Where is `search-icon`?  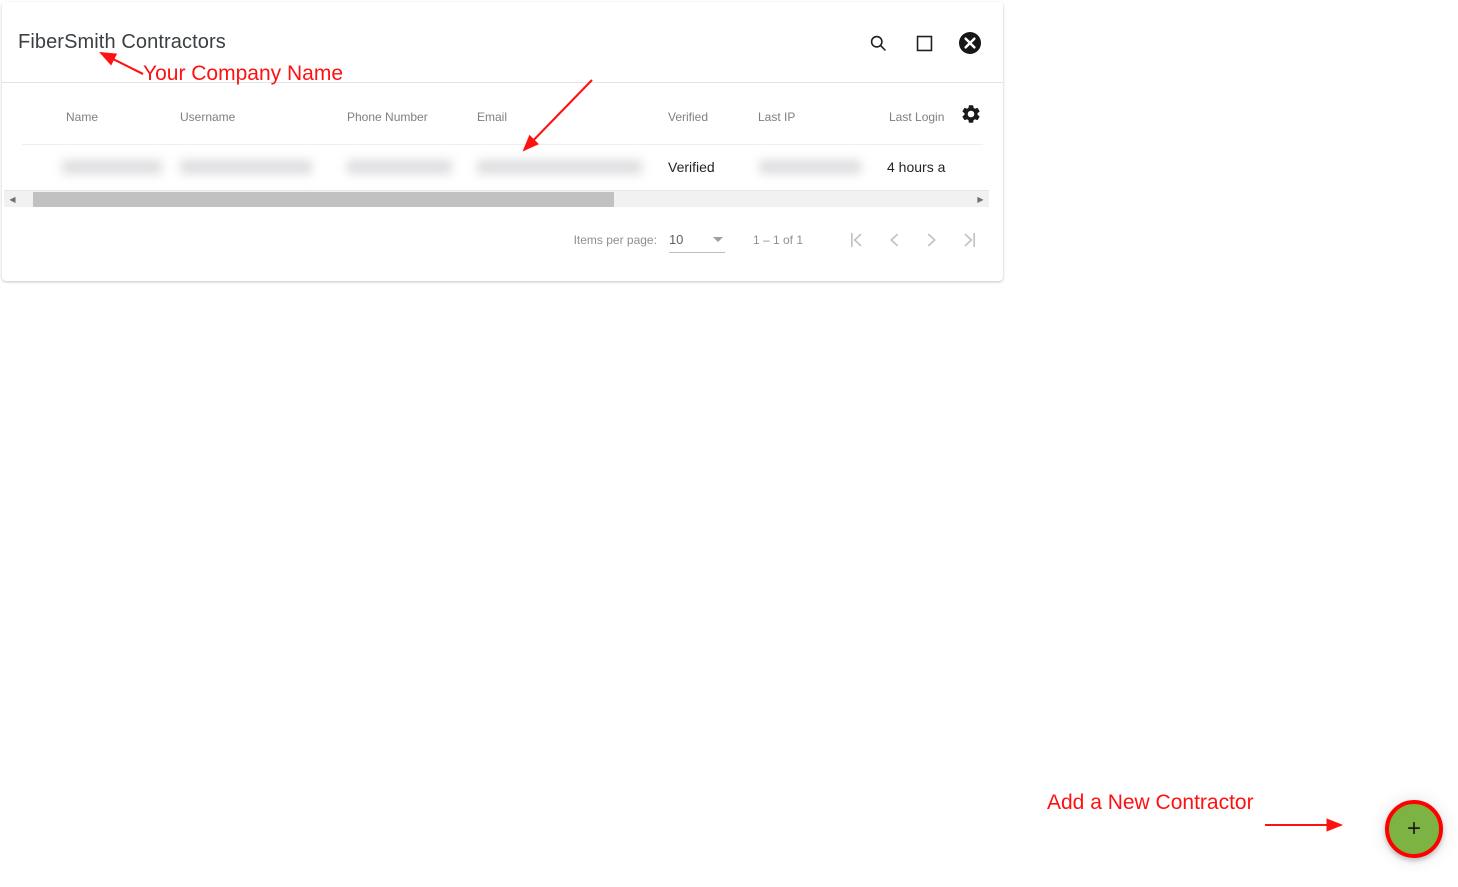
search-icon is located at coordinates (878, 43).